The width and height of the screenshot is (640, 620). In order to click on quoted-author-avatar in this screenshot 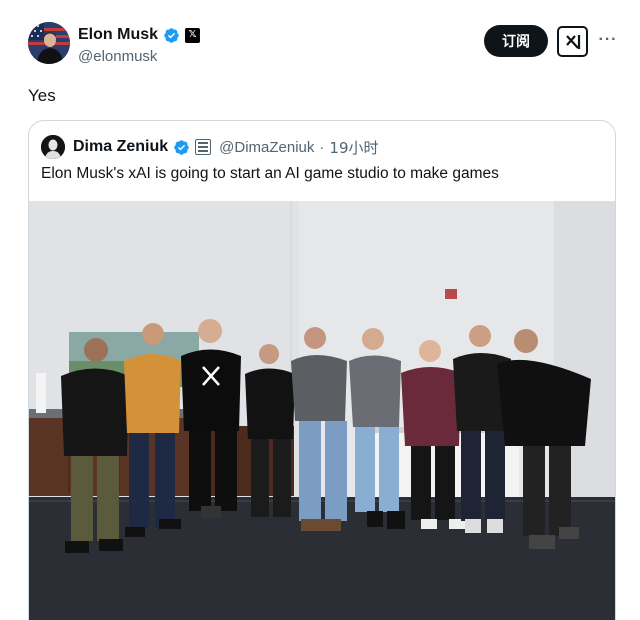, I will do `click(53, 147)`.